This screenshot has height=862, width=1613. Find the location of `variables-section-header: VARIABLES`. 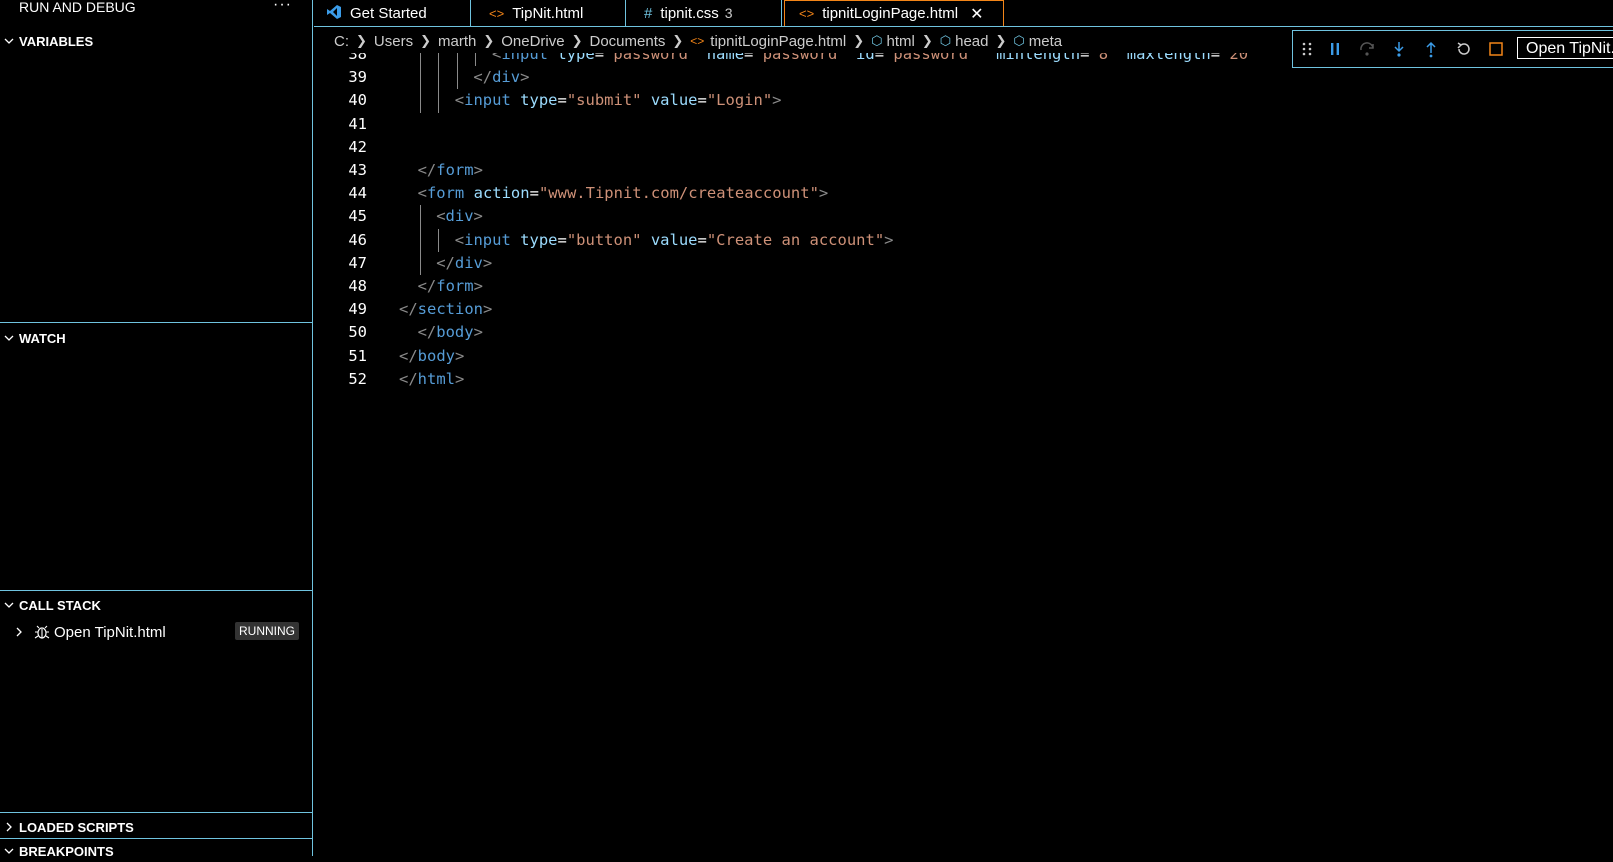

variables-section-header: VARIABLES is located at coordinates (156, 41).